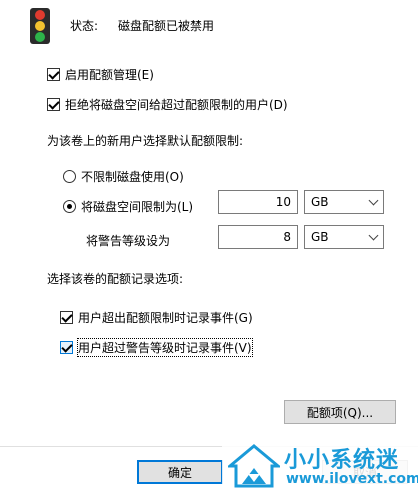 This screenshot has height=495, width=418. What do you see at coordinates (109, 75) in the screenshot?
I see `enable-quota-label: 启用配额管理(E)` at bounding box center [109, 75].